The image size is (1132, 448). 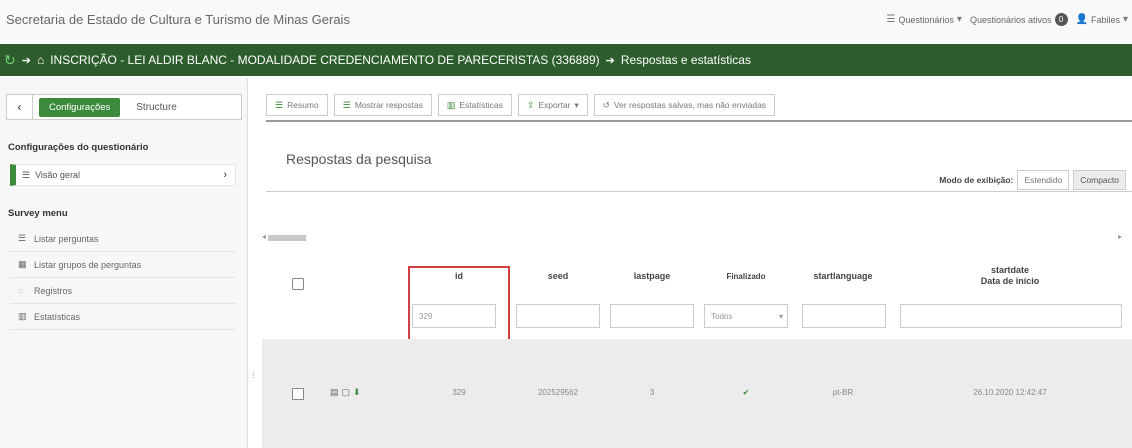 I want to click on startlanguage-filter-input, so click(x=844, y=316).